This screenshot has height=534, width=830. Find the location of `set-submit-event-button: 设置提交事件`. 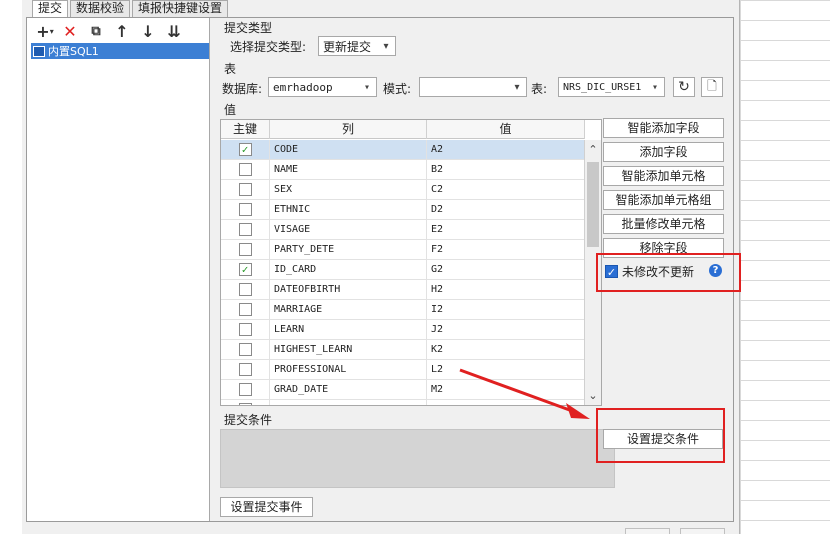

set-submit-event-button: 设置提交事件 is located at coordinates (266, 507).